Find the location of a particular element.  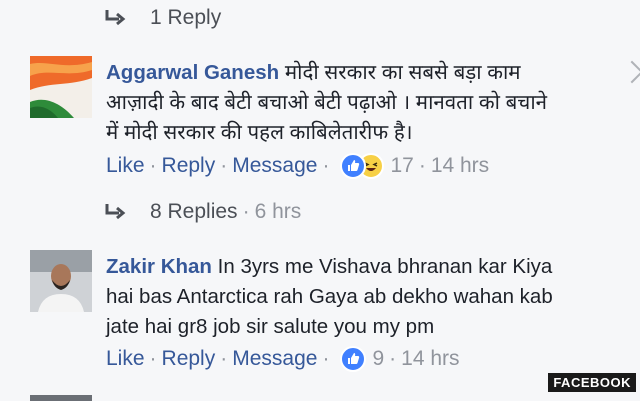

replies-count: 8 Replies is located at coordinates (194, 212).